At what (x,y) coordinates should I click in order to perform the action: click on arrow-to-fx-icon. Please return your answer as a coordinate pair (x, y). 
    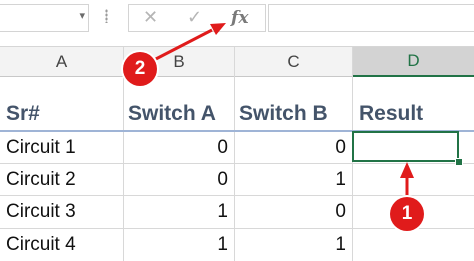
    Looking at the image, I should click on (187, 43).